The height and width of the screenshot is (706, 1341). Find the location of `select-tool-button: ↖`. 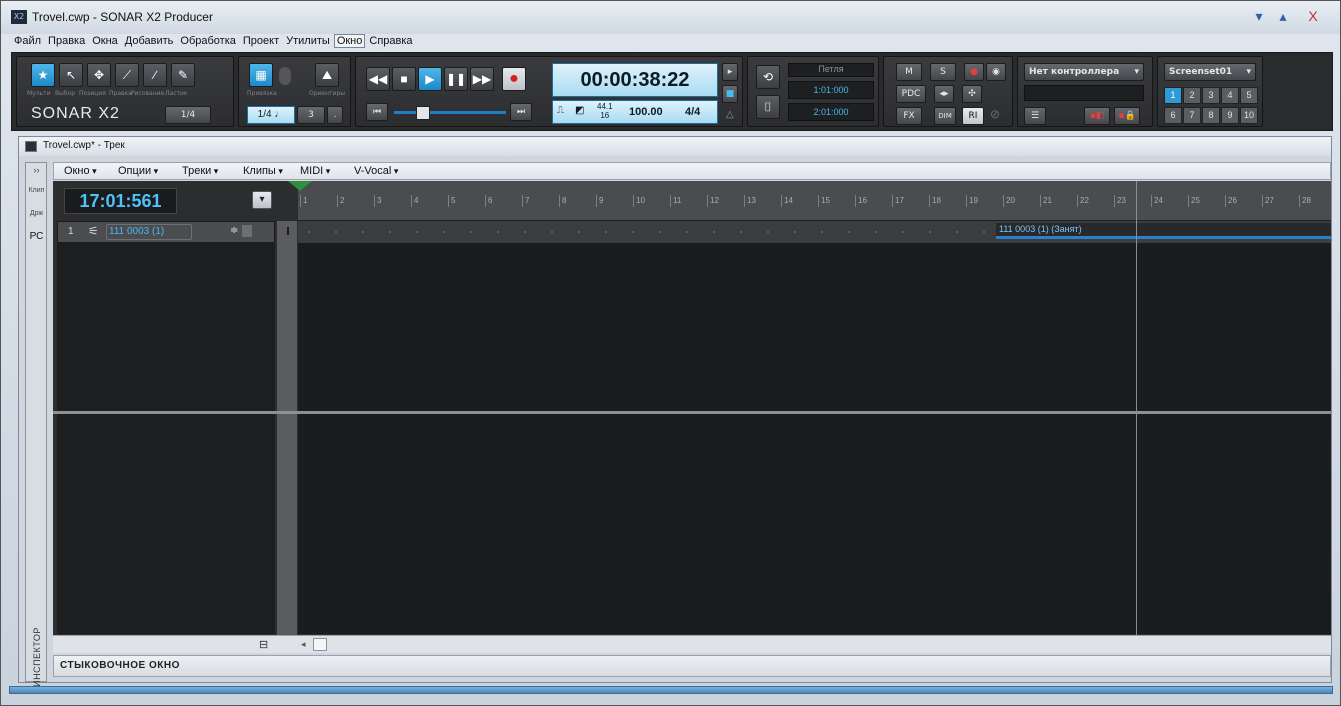

select-tool-button: ↖ is located at coordinates (71, 75).